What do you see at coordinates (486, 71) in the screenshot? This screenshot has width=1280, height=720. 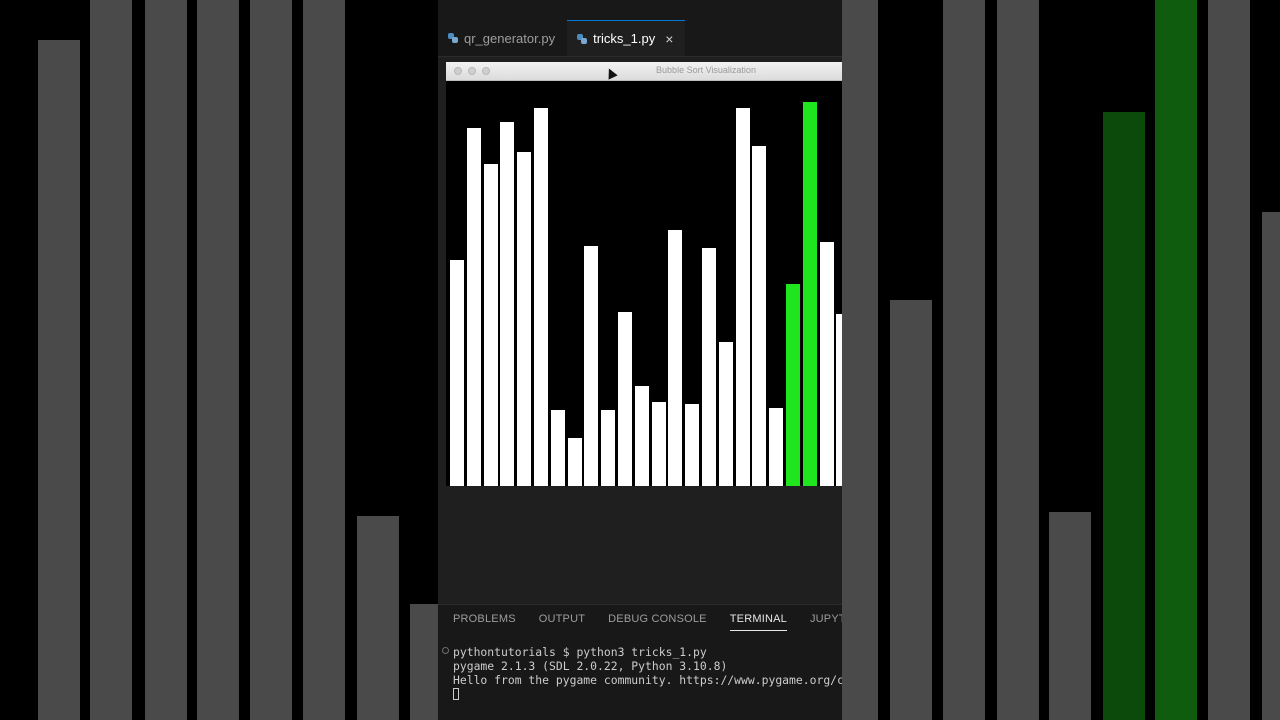 I see `zoom-window-button` at bounding box center [486, 71].